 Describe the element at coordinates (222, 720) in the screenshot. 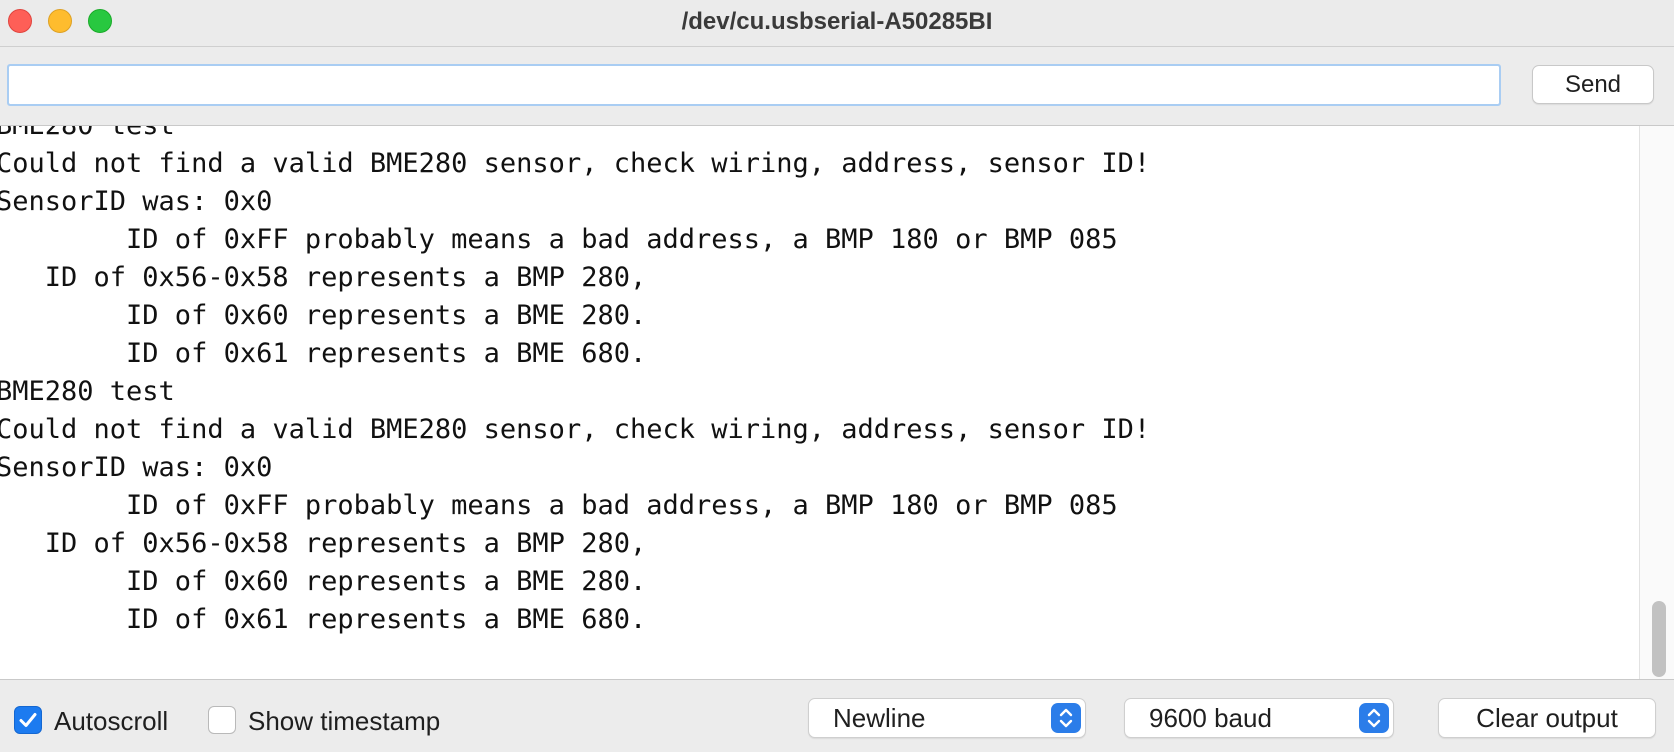

I see `show-timestamp-checkbox` at that location.